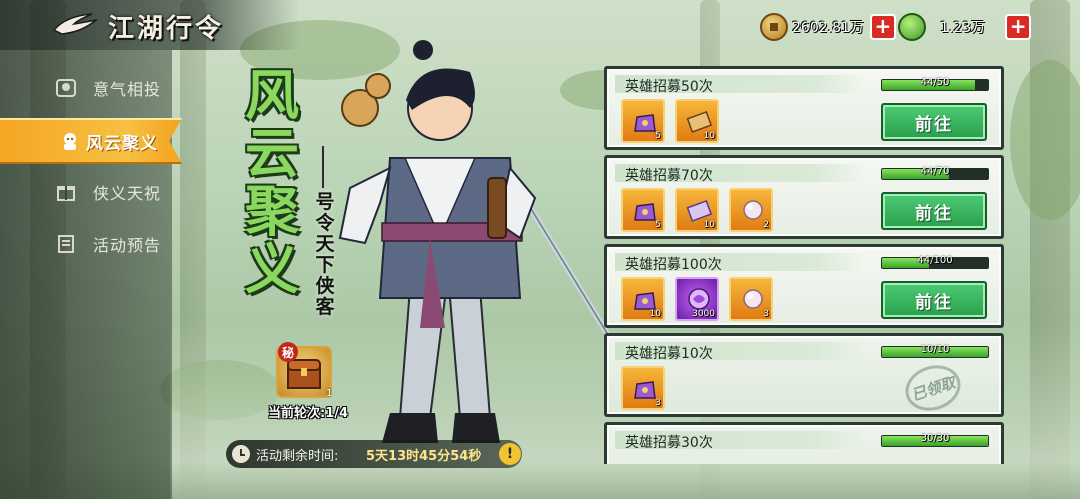 This screenshot has width=1080, height=499. I want to click on hero-icon, so click(70, 141).